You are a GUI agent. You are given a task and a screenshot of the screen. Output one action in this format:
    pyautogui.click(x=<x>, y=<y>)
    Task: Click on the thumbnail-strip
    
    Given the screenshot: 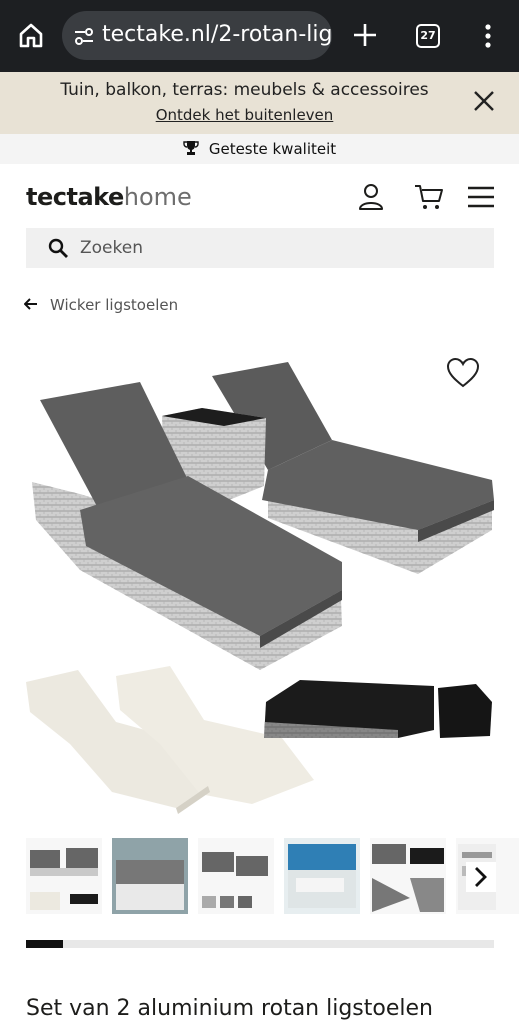 What is the action you would take?
    pyautogui.click(x=272, y=877)
    